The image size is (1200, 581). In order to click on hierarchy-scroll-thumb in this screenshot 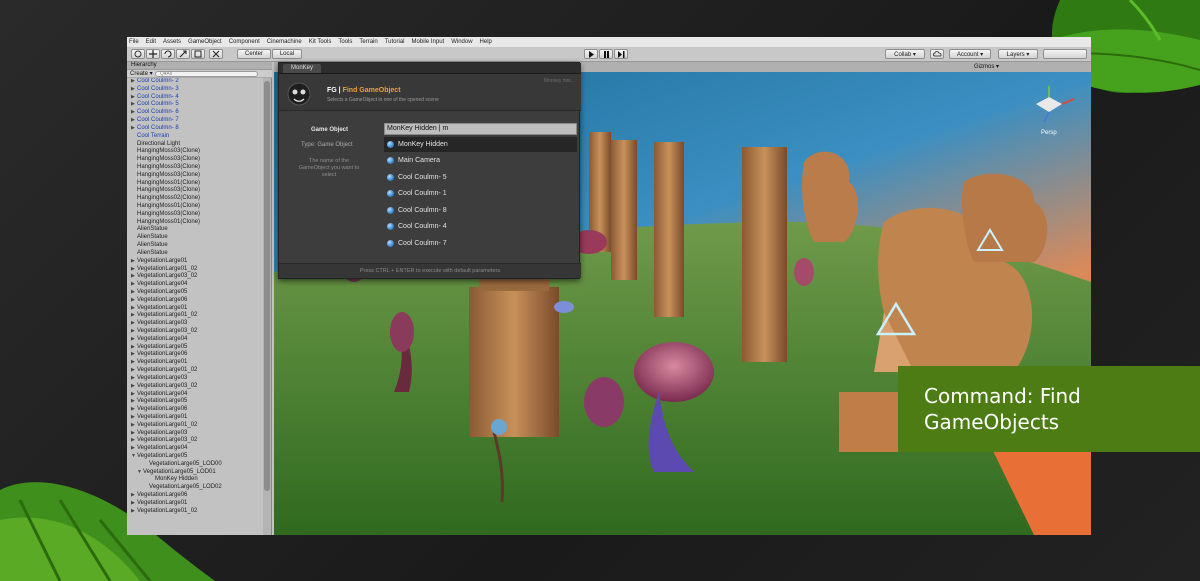, I will do `click(267, 286)`.